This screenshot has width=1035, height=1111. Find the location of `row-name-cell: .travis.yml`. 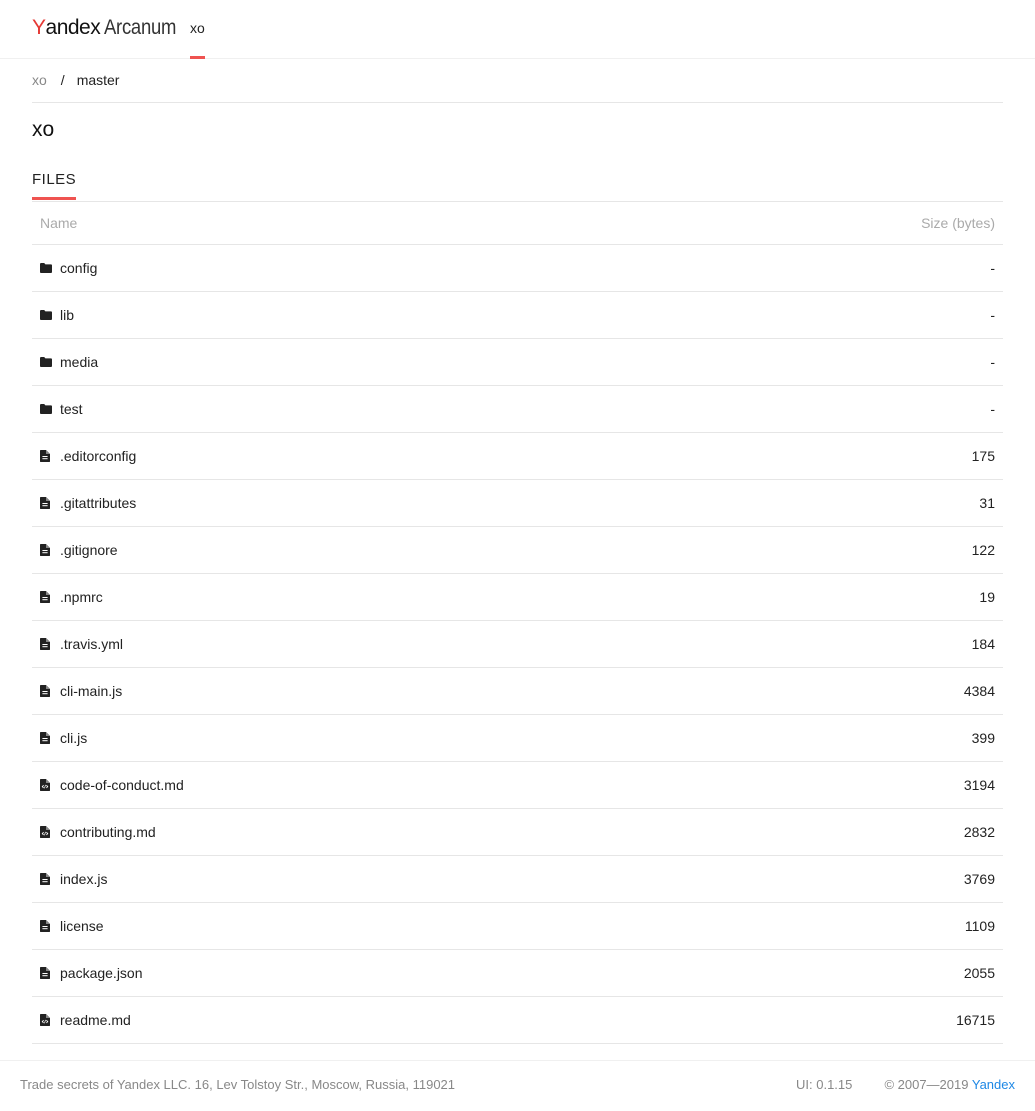

row-name-cell: .travis.yml is located at coordinates (81, 644).